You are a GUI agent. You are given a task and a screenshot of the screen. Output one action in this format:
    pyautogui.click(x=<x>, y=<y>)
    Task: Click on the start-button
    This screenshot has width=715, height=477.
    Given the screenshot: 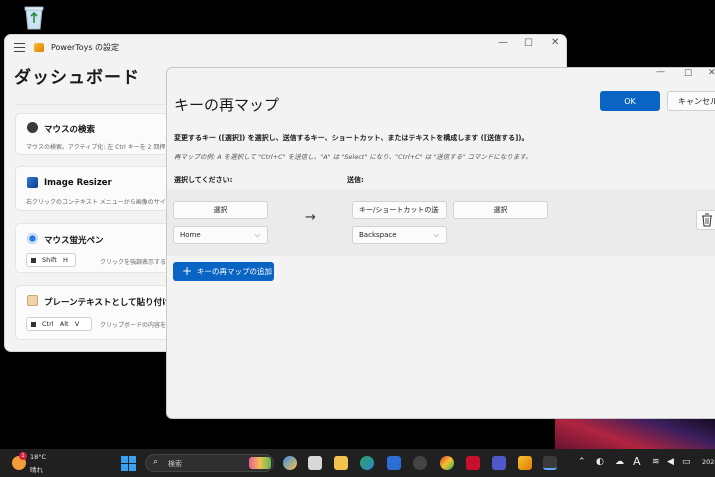 What is the action you would take?
    pyautogui.click(x=128, y=463)
    